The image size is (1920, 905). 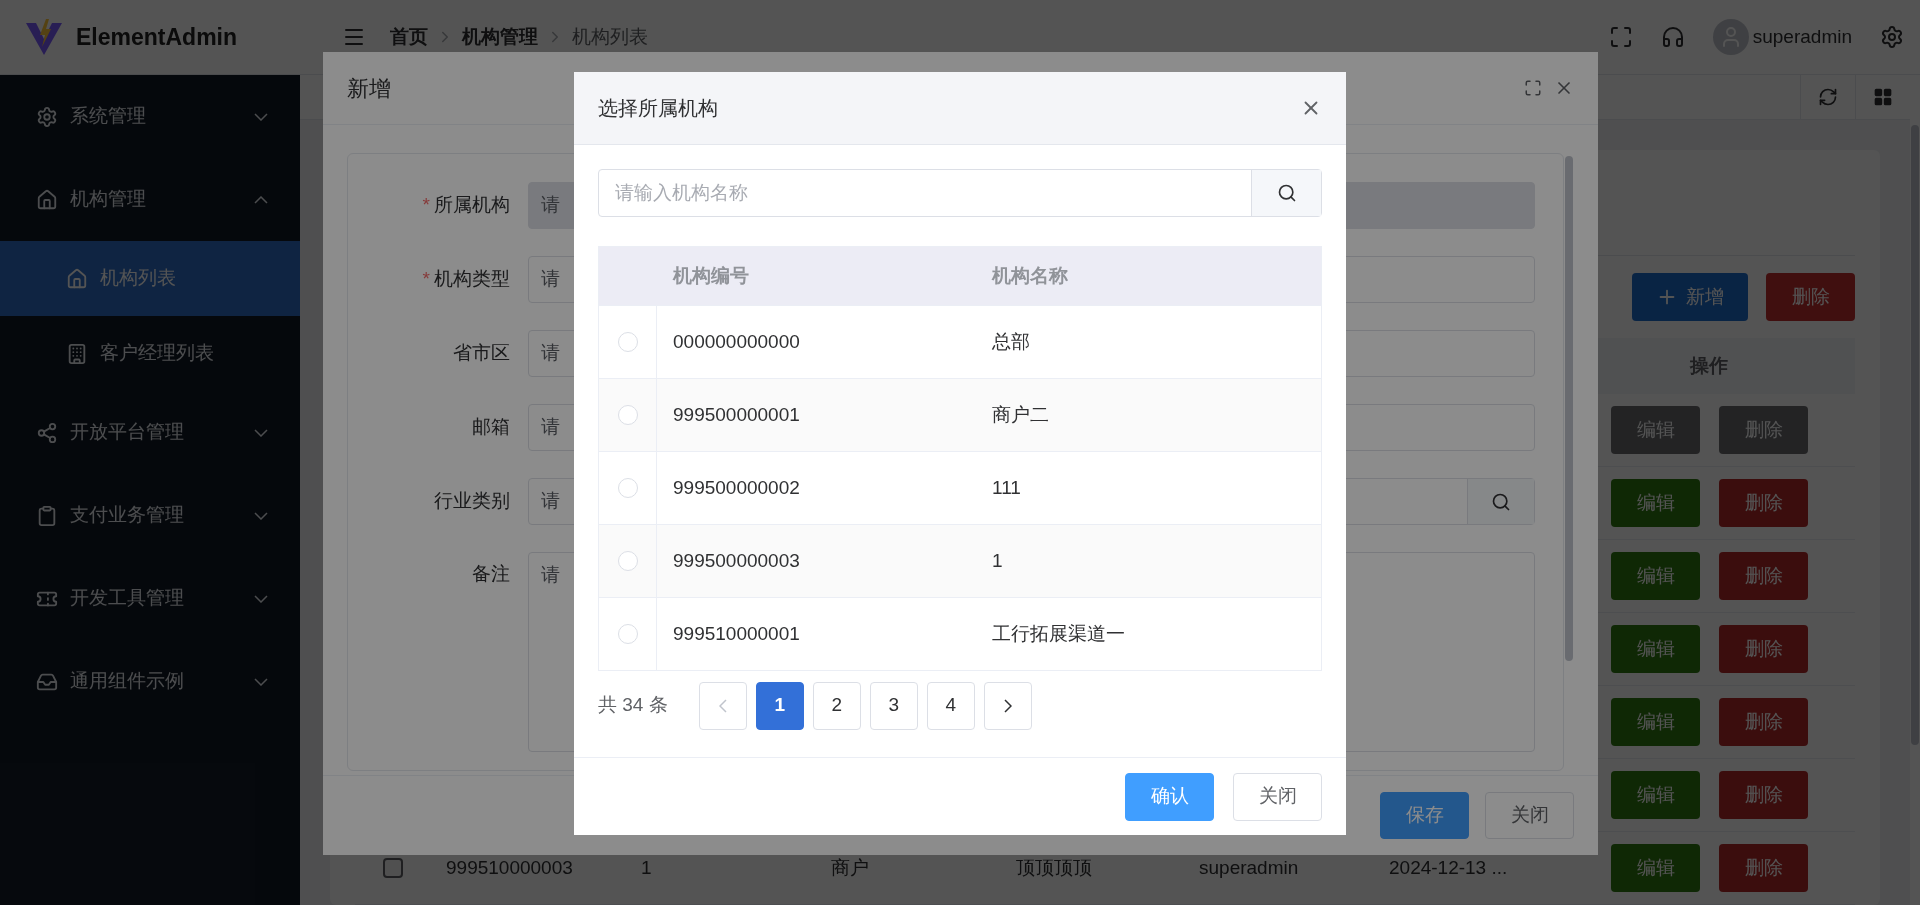 I want to click on prev-page-button, so click(x=722, y=705).